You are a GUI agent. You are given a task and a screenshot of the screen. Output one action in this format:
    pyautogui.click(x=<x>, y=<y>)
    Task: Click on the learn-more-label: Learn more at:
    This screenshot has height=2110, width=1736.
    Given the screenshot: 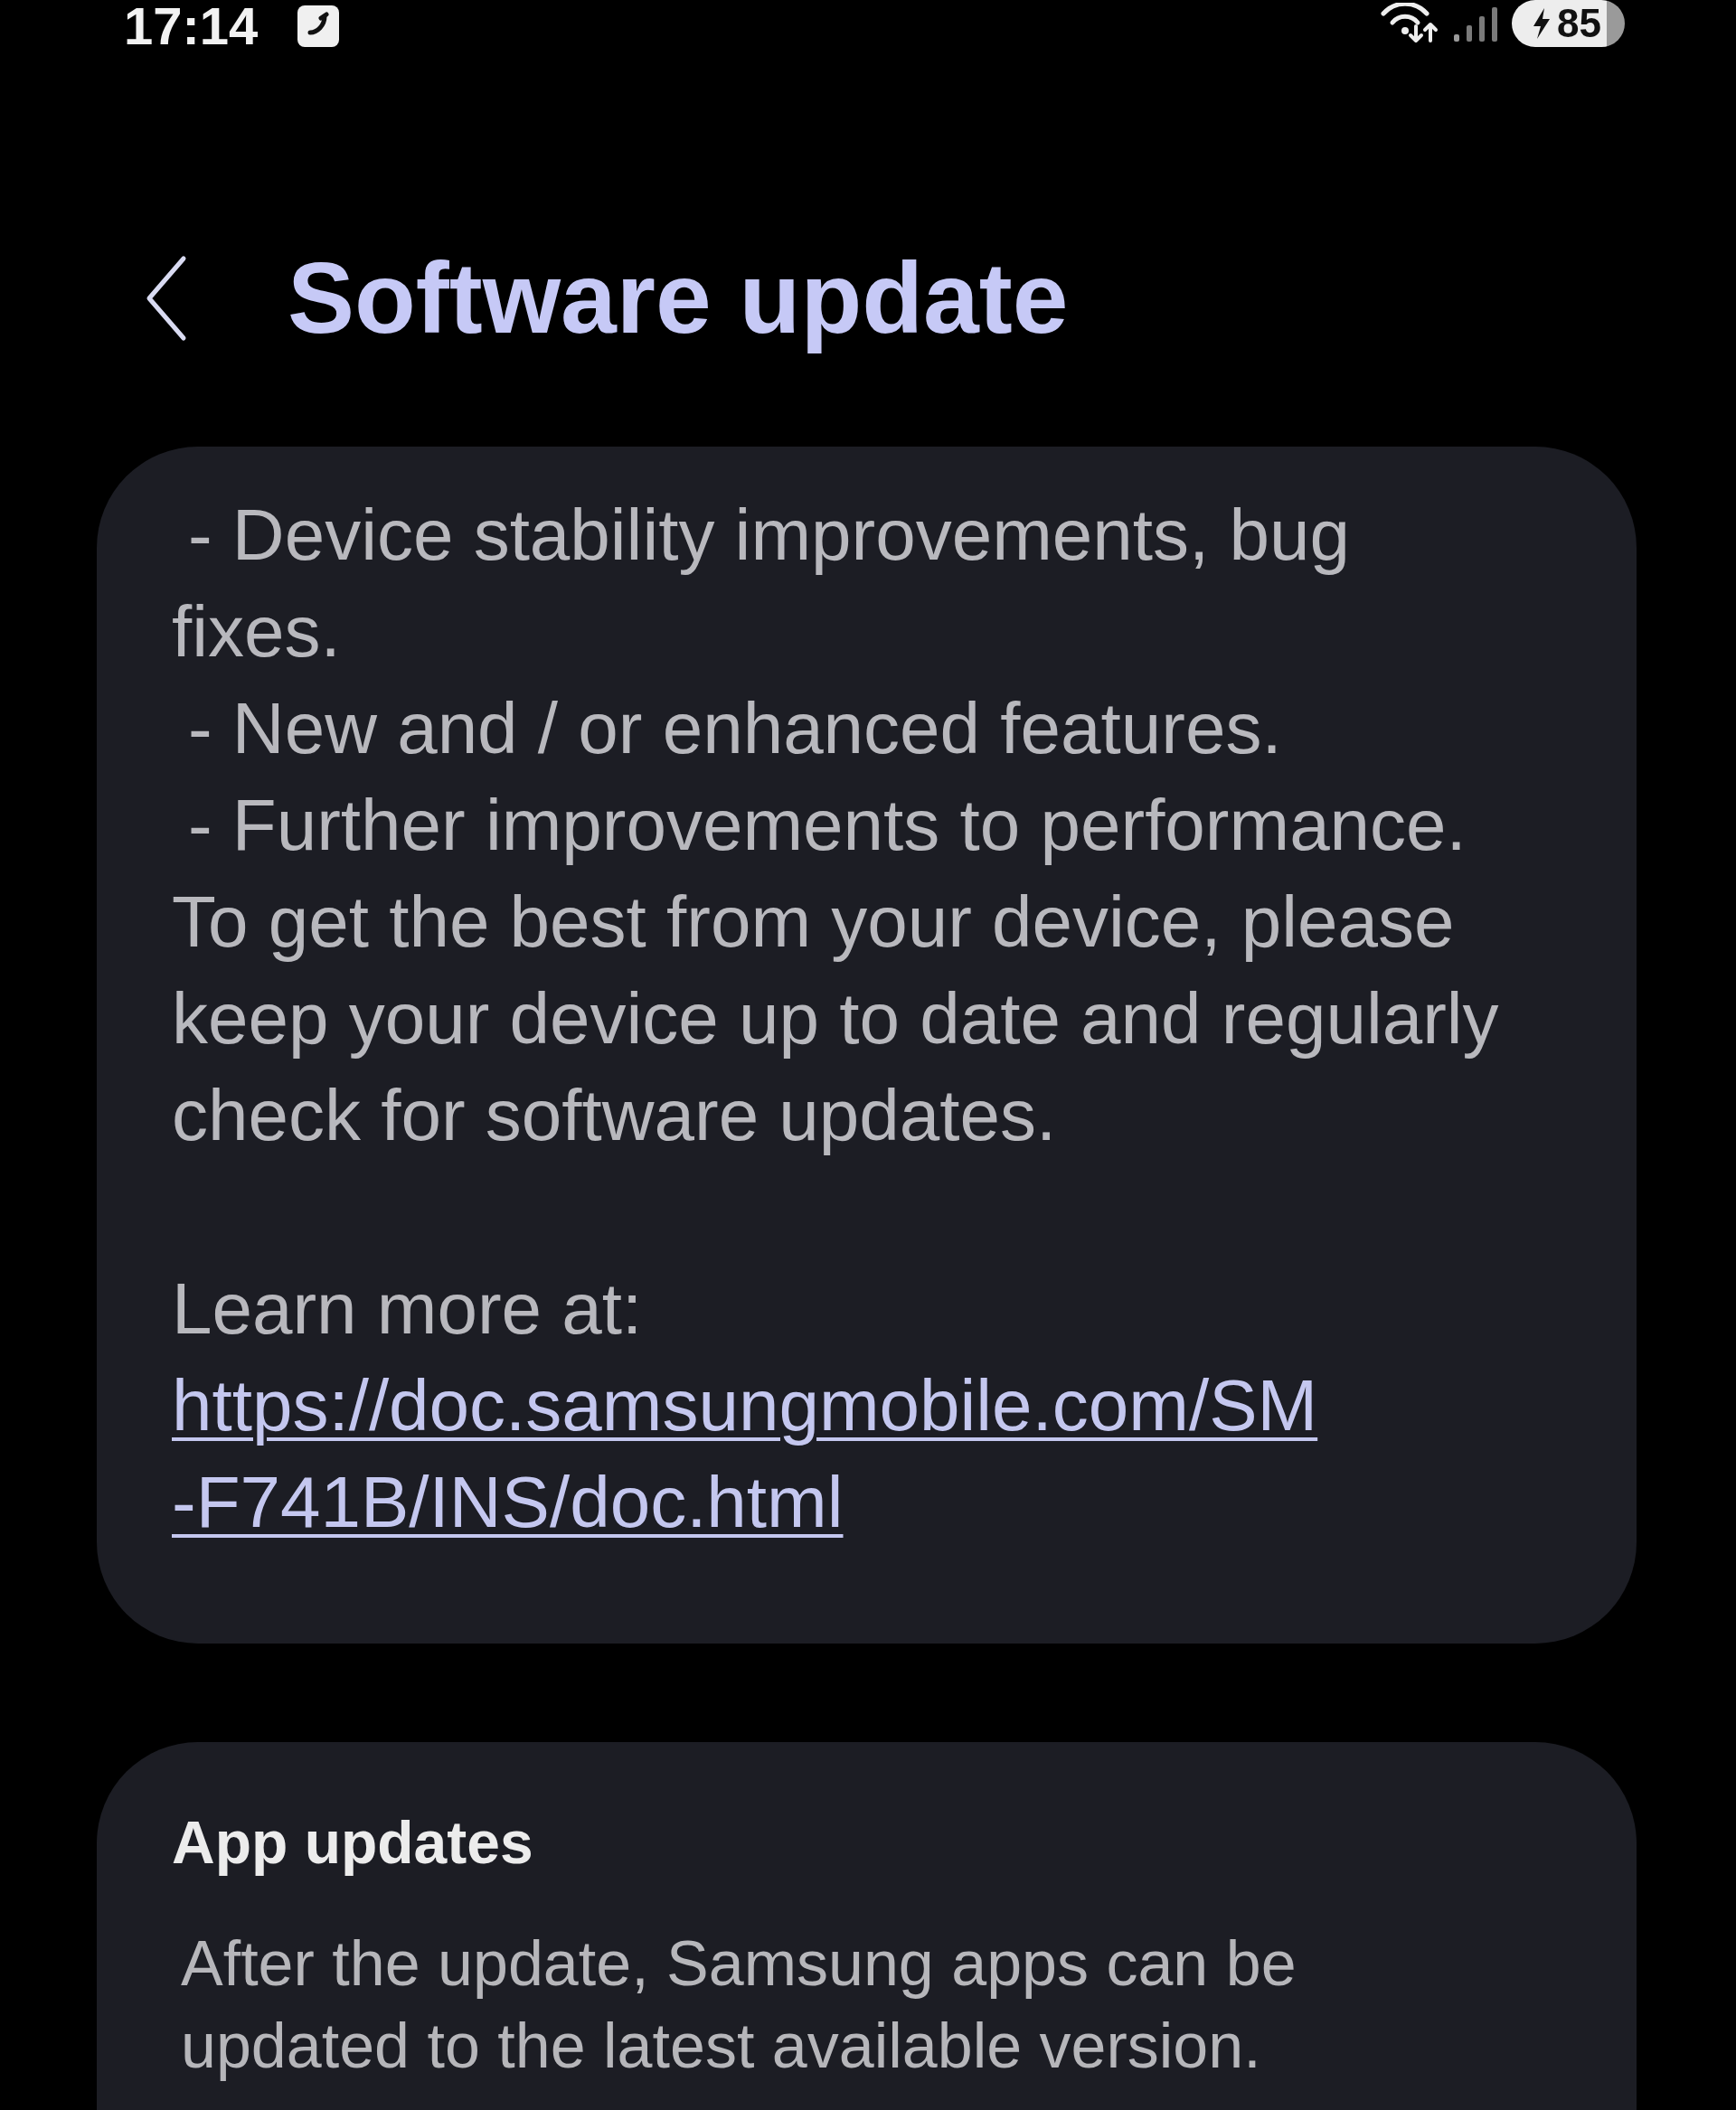 What is the action you would take?
    pyautogui.click(x=408, y=1309)
    